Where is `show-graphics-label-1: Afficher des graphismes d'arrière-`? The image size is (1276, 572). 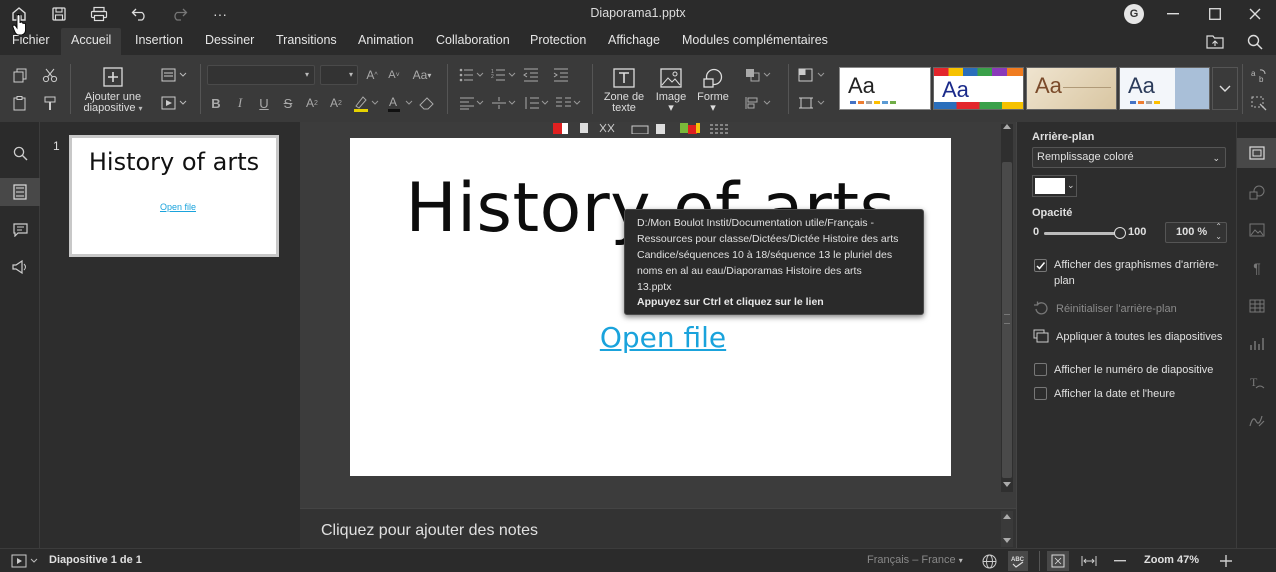 show-graphics-label-1: Afficher des graphismes d'arrière- is located at coordinates (1136, 265).